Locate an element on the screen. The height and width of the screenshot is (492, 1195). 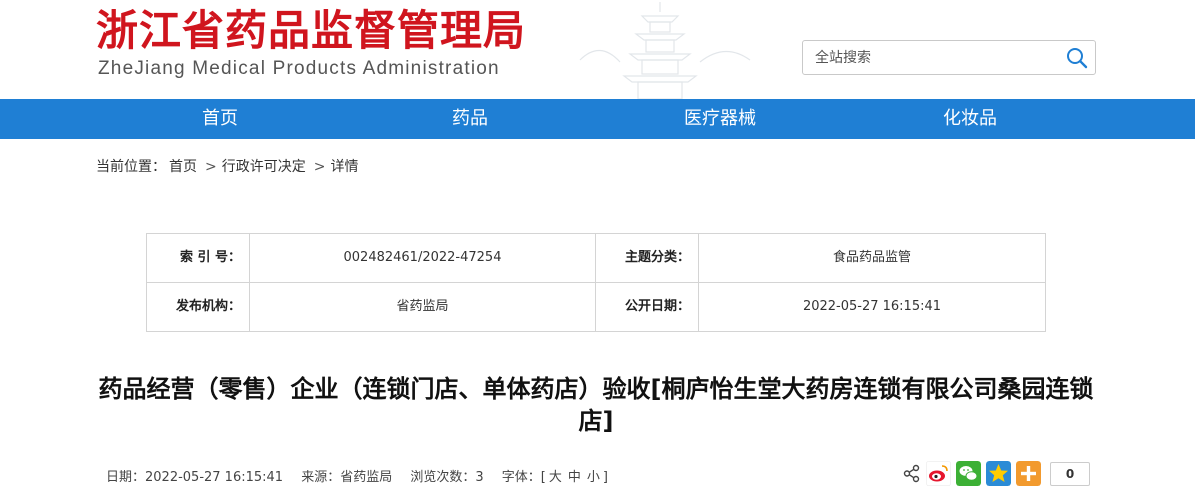
search-box is located at coordinates (949, 57).